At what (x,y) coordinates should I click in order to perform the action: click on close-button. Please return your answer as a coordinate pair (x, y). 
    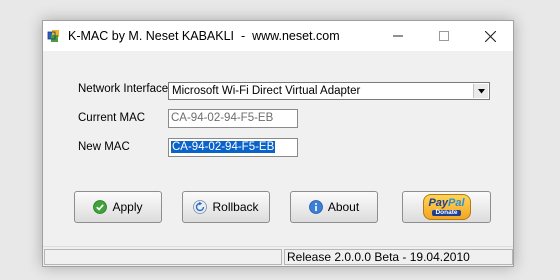
    Looking at the image, I should click on (490, 36).